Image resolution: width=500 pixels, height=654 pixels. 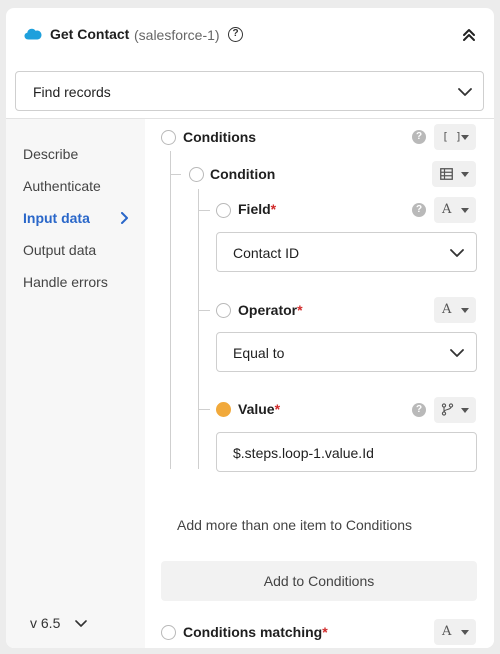 What do you see at coordinates (266, 253) in the screenshot?
I see `field-select-value: Contact ID` at bounding box center [266, 253].